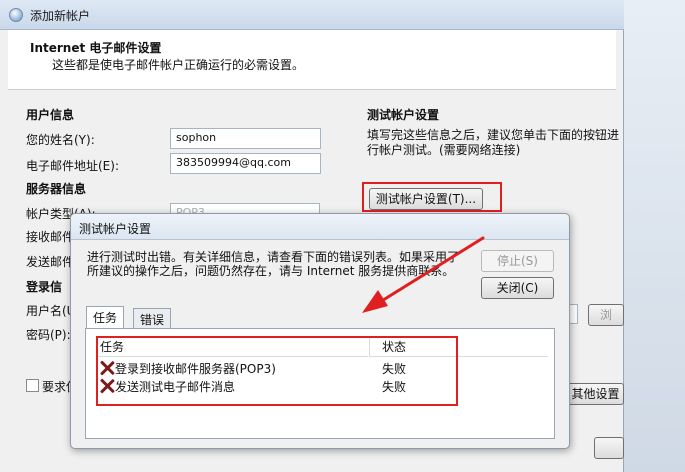  What do you see at coordinates (44, 287) in the screenshot?
I see `login-info-title: 登录信` at bounding box center [44, 287].